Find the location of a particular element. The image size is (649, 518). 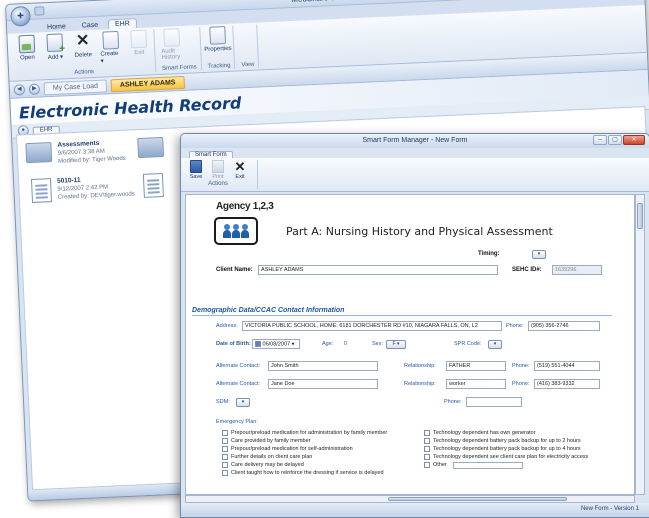

client-name-field: ASHLEY ADAMS is located at coordinates (378, 270).